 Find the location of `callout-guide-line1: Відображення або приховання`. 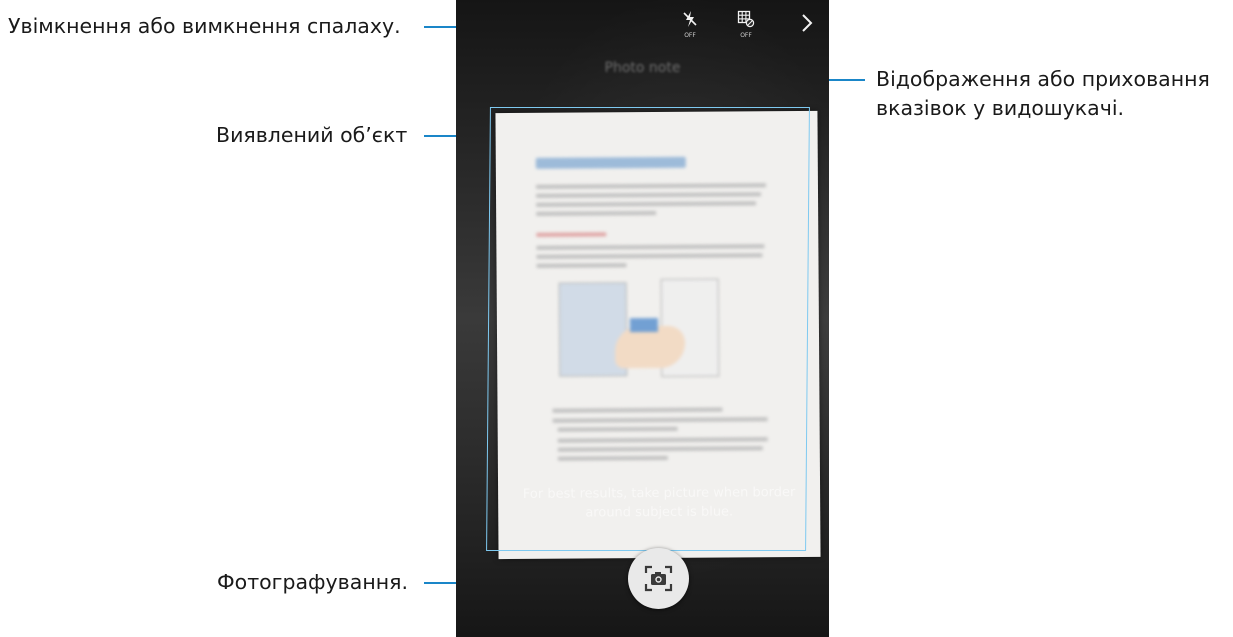

callout-guide-line1: Відображення або приховання is located at coordinates (1043, 79).